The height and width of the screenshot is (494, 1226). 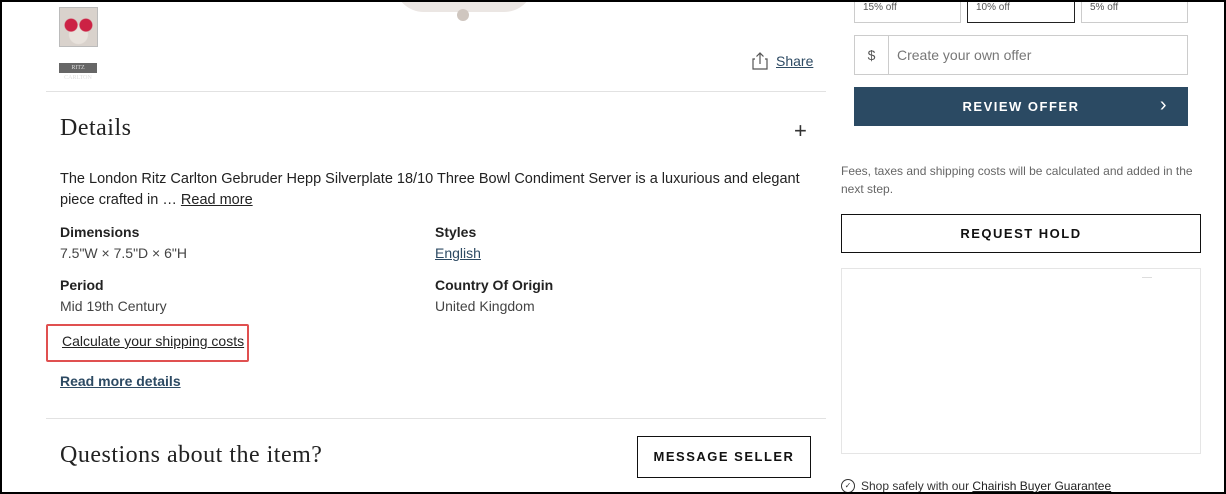 What do you see at coordinates (191, 455) in the screenshot?
I see `questions-heading: Questions about the item?` at bounding box center [191, 455].